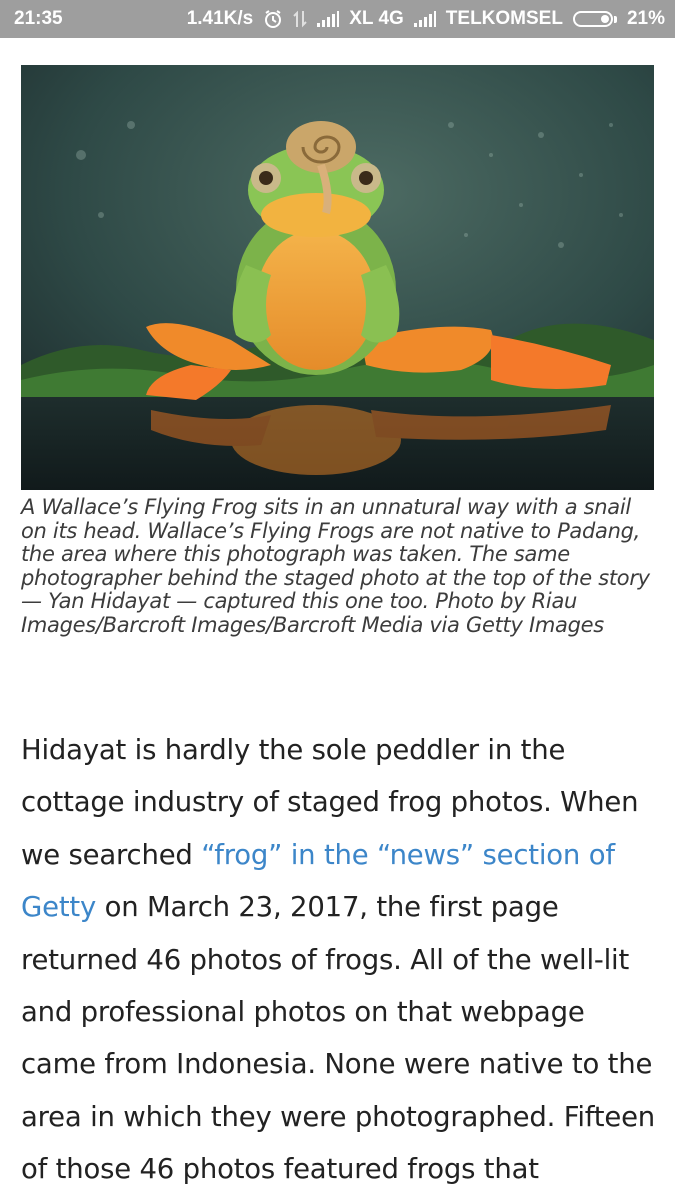 The width and height of the screenshot is (675, 1200). What do you see at coordinates (376, 18) in the screenshot?
I see `carrier-1: XL 4G` at bounding box center [376, 18].